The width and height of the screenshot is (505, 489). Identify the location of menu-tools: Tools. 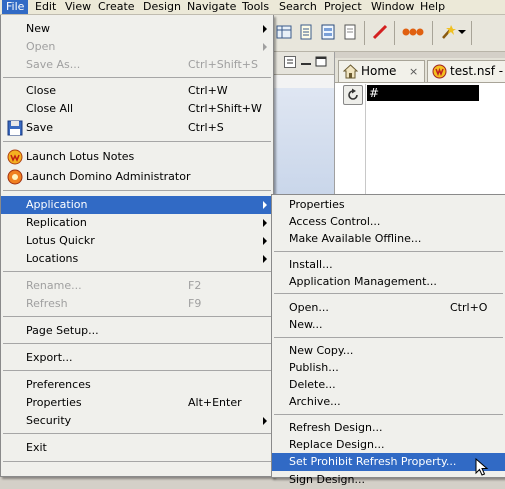
(255, 7).